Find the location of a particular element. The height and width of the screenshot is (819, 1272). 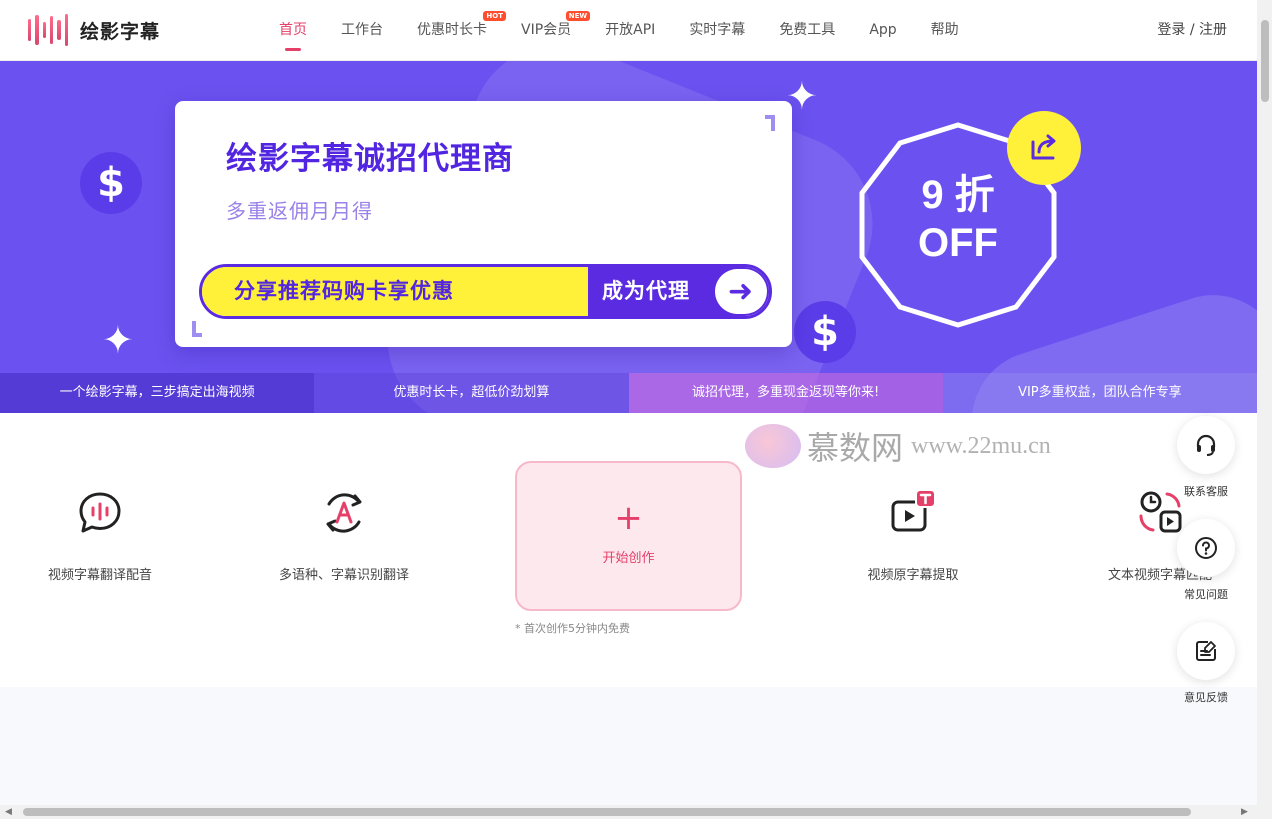

horizontal-scrollbar: ◀ ▶ is located at coordinates (628, 812).